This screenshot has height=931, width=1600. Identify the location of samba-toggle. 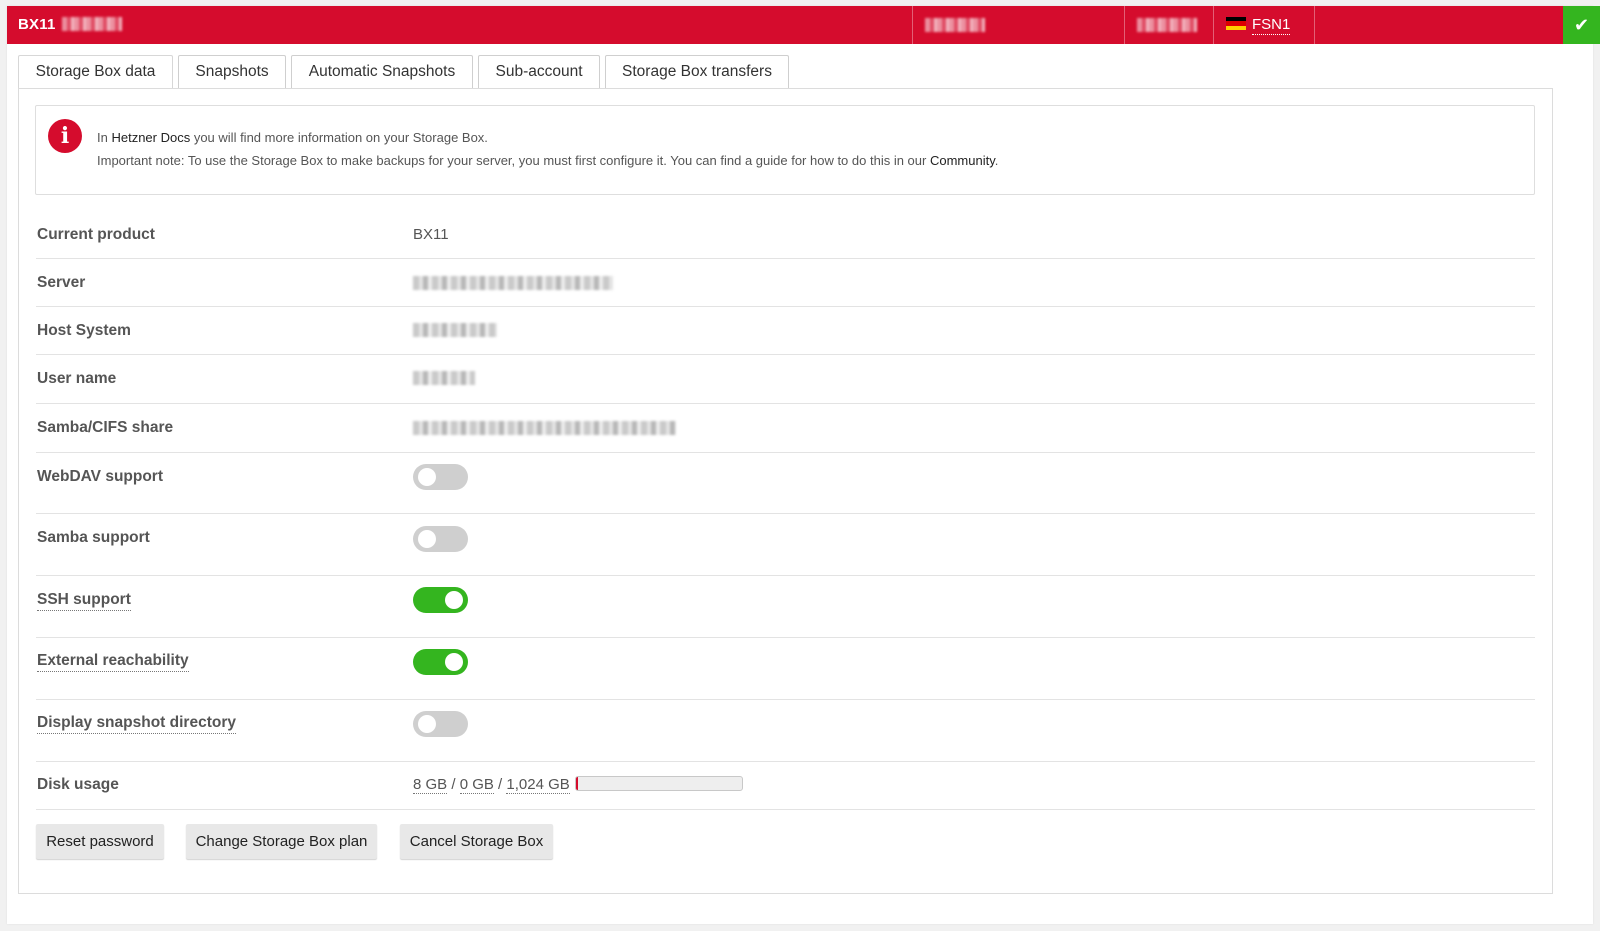
(440, 539).